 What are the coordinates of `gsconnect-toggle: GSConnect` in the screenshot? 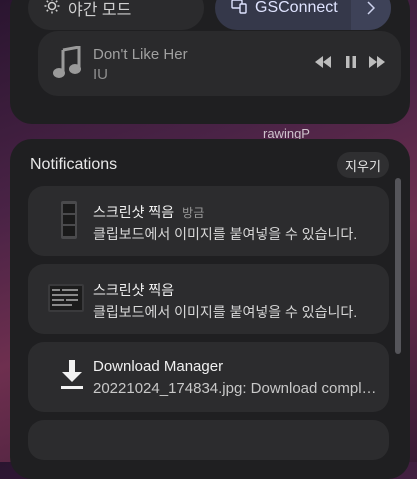 It's located at (303, 15).